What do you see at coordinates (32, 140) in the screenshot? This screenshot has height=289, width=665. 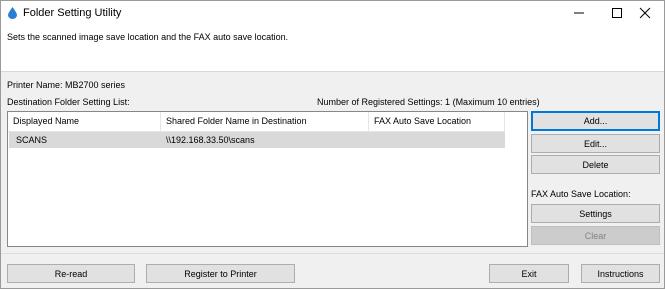 I see `row-displayed-name: SCANS` at bounding box center [32, 140].